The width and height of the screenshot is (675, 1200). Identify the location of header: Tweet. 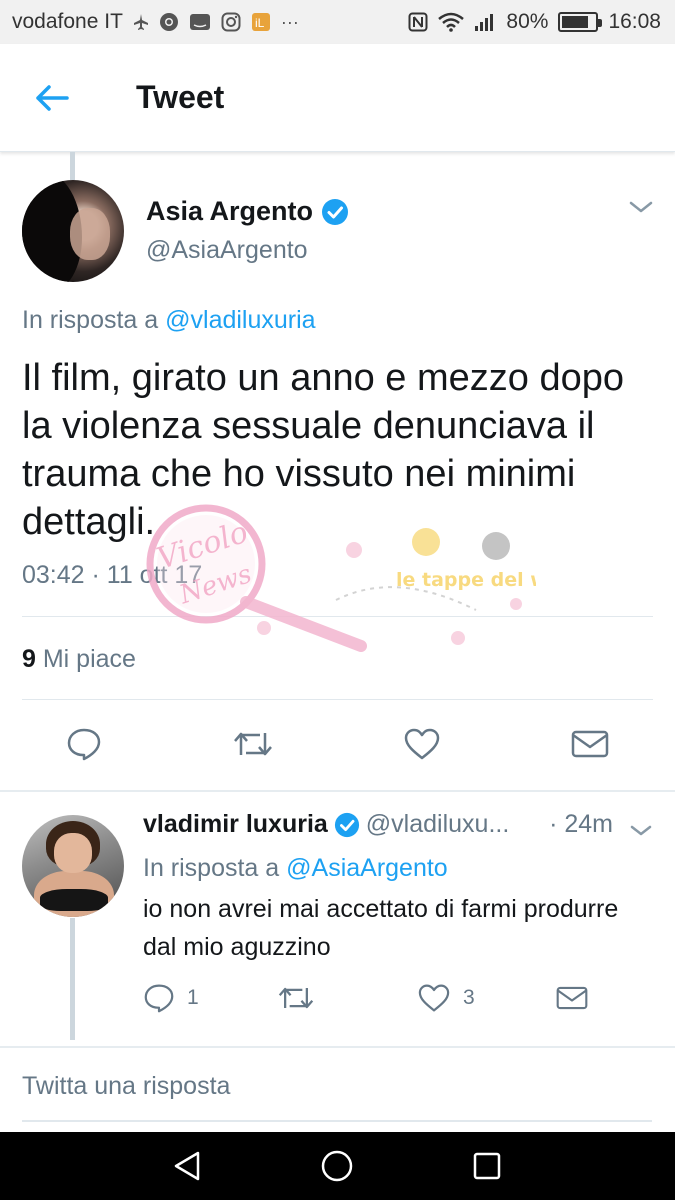
(337, 98).